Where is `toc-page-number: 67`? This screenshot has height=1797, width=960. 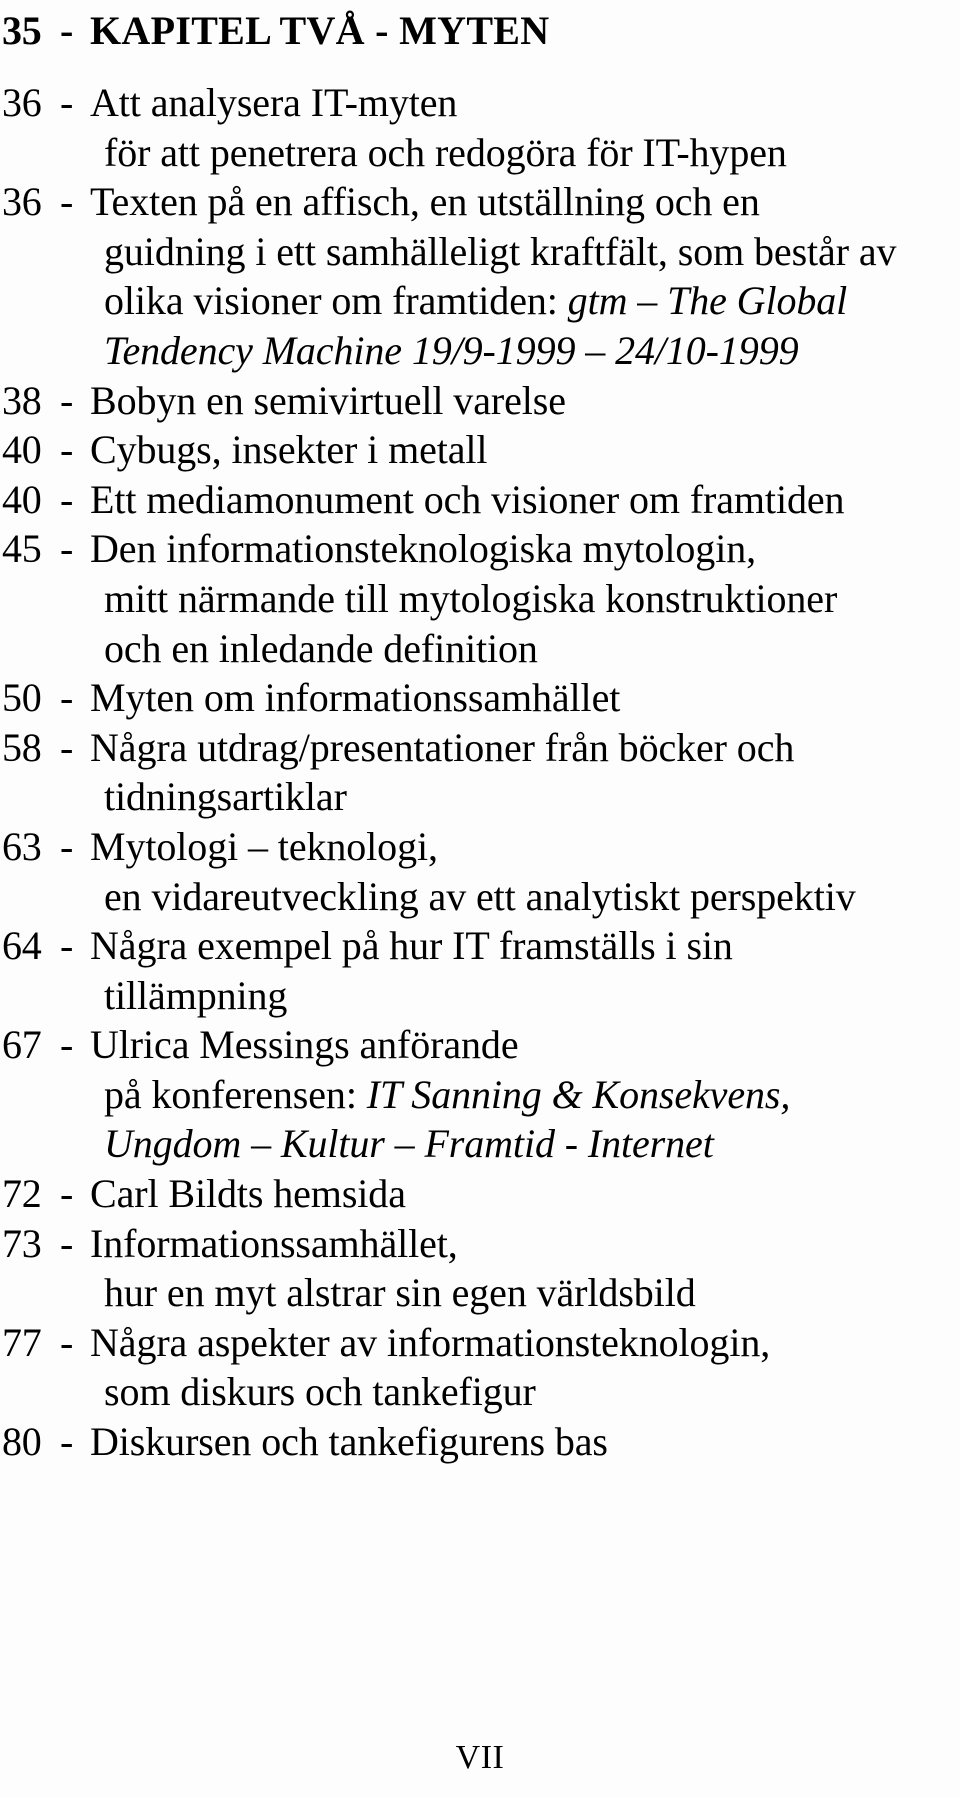
toc-page-number: 67 is located at coordinates (22, 1045).